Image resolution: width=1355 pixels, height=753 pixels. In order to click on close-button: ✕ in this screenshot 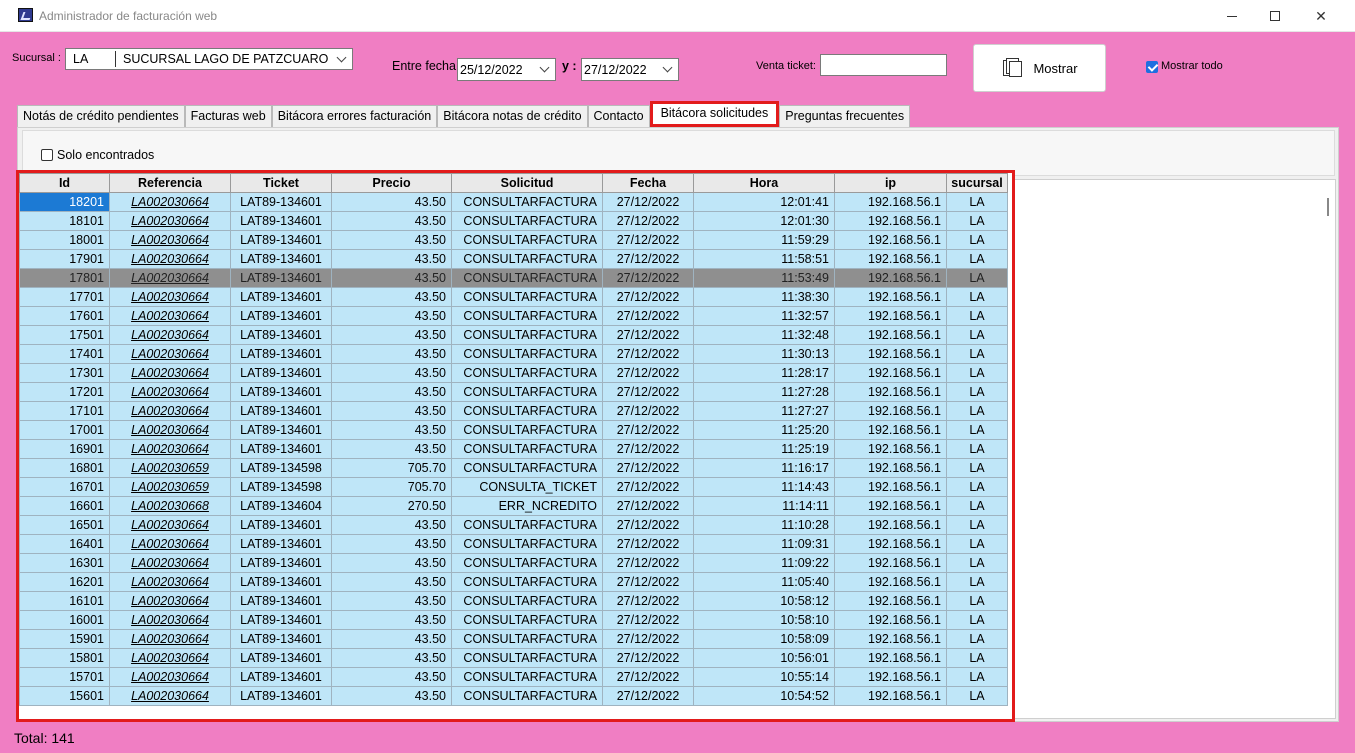, I will do `click(1321, 16)`.